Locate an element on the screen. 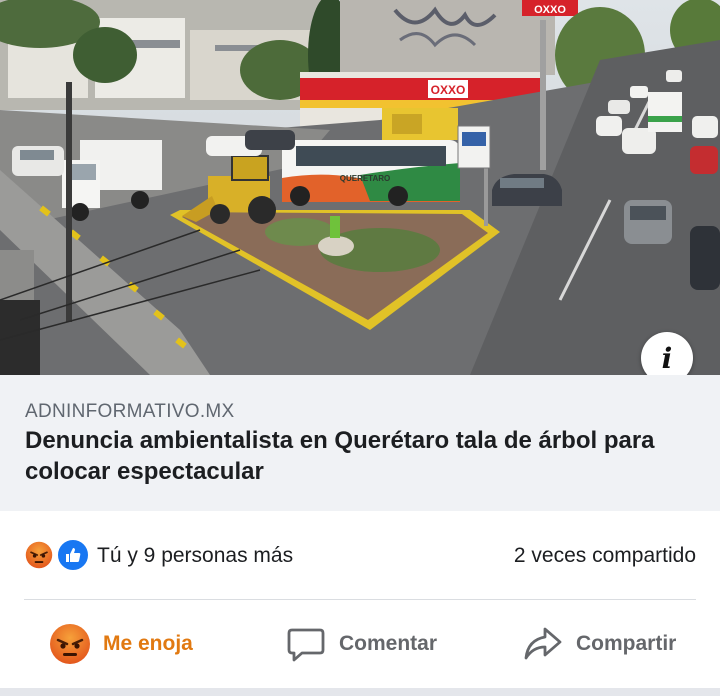  comment-button: Comentar is located at coordinates (361, 644).